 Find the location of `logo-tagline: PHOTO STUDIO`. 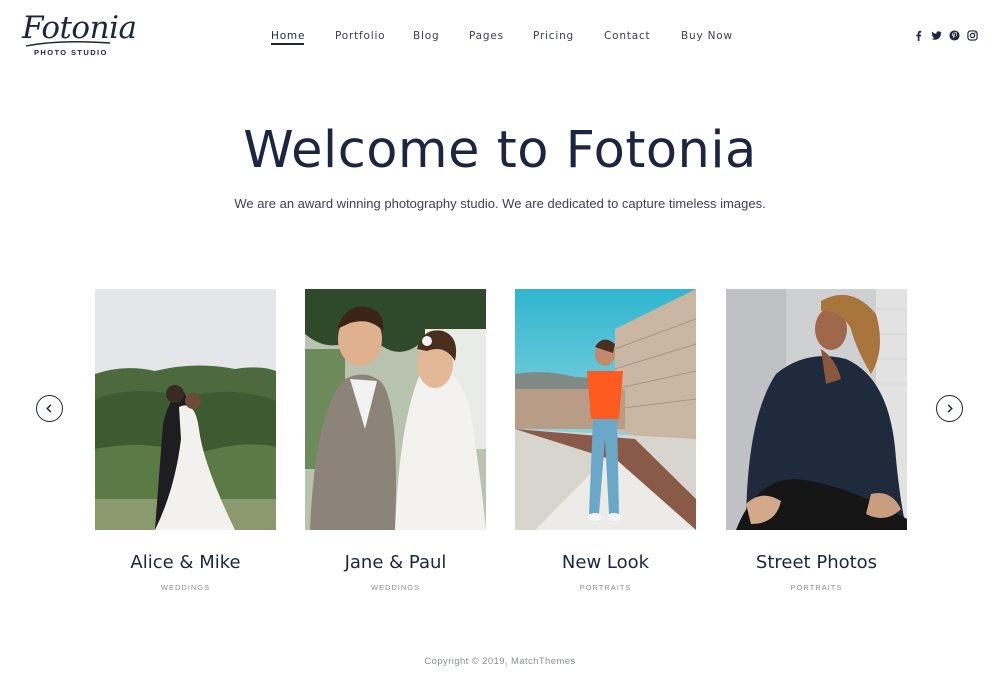

logo-tagline: PHOTO STUDIO is located at coordinates (71, 52).